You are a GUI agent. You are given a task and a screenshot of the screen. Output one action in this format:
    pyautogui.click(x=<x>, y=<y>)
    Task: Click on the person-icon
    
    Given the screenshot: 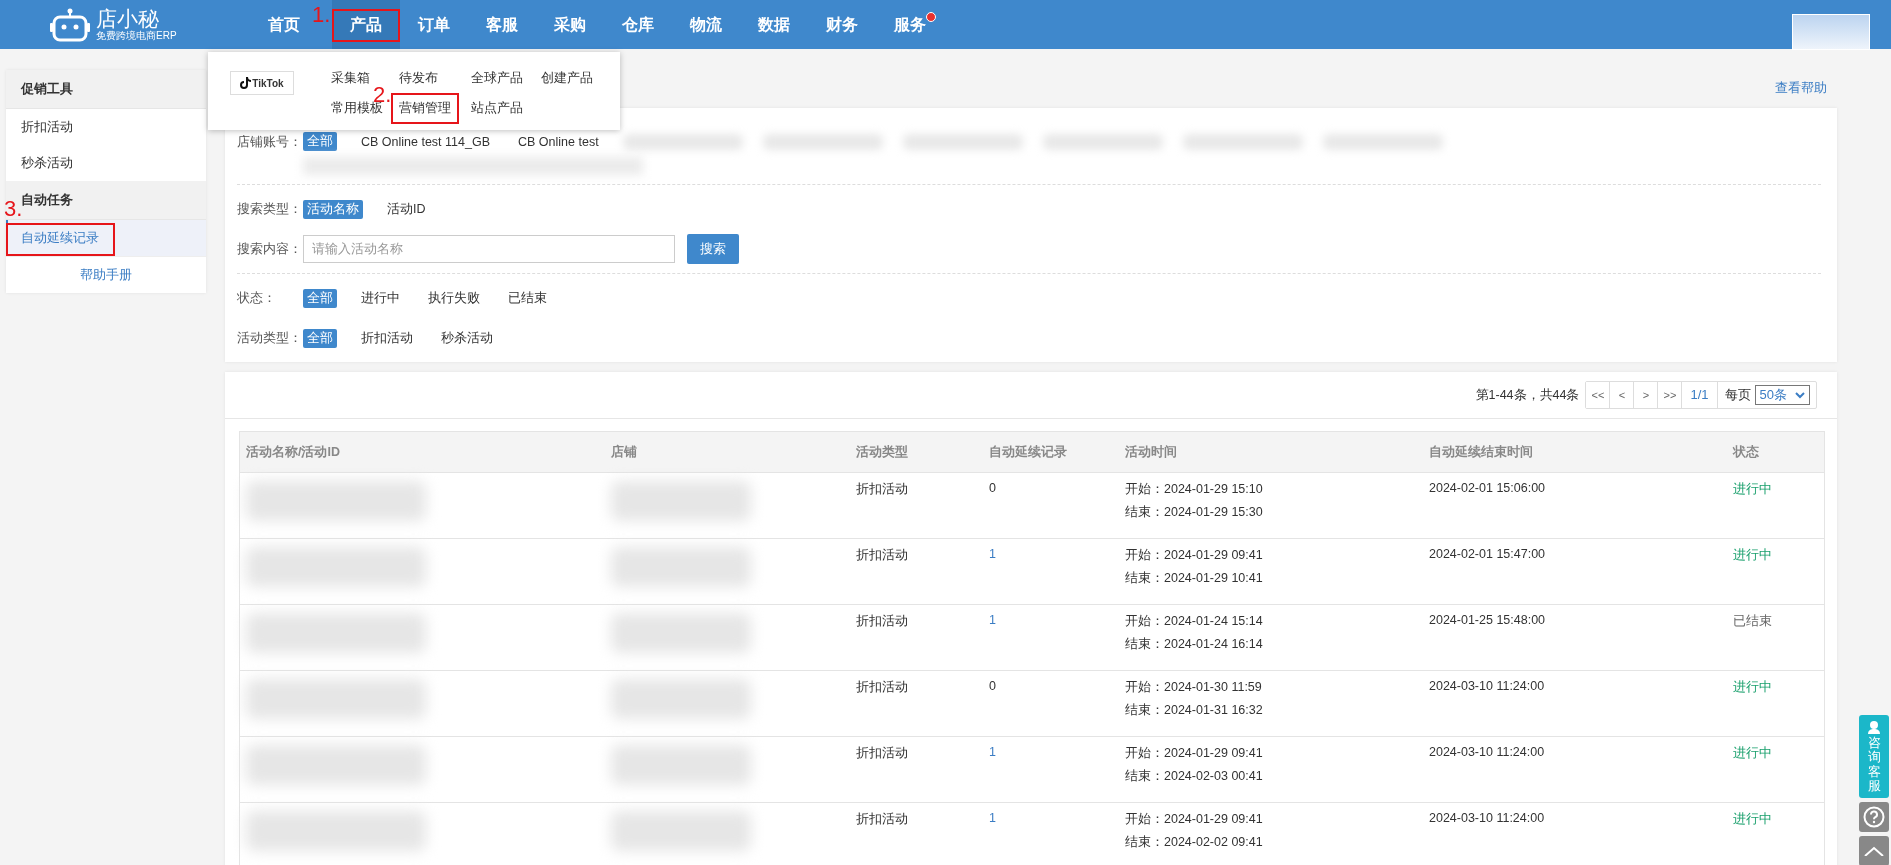 What is the action you would take?
    pyautogui.click(x=1874, y=727)
    